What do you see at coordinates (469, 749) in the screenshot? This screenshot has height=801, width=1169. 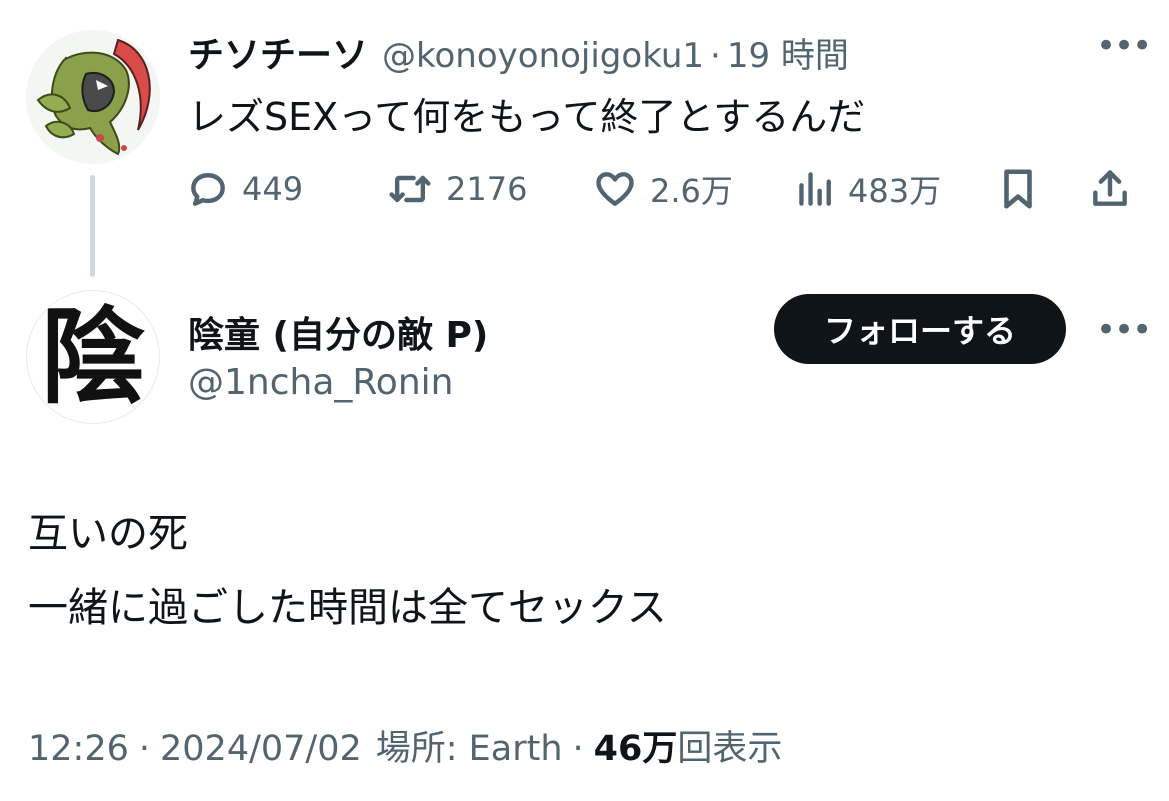 I see `post-location: 場所: Earth` at bounding box center [469, 749].